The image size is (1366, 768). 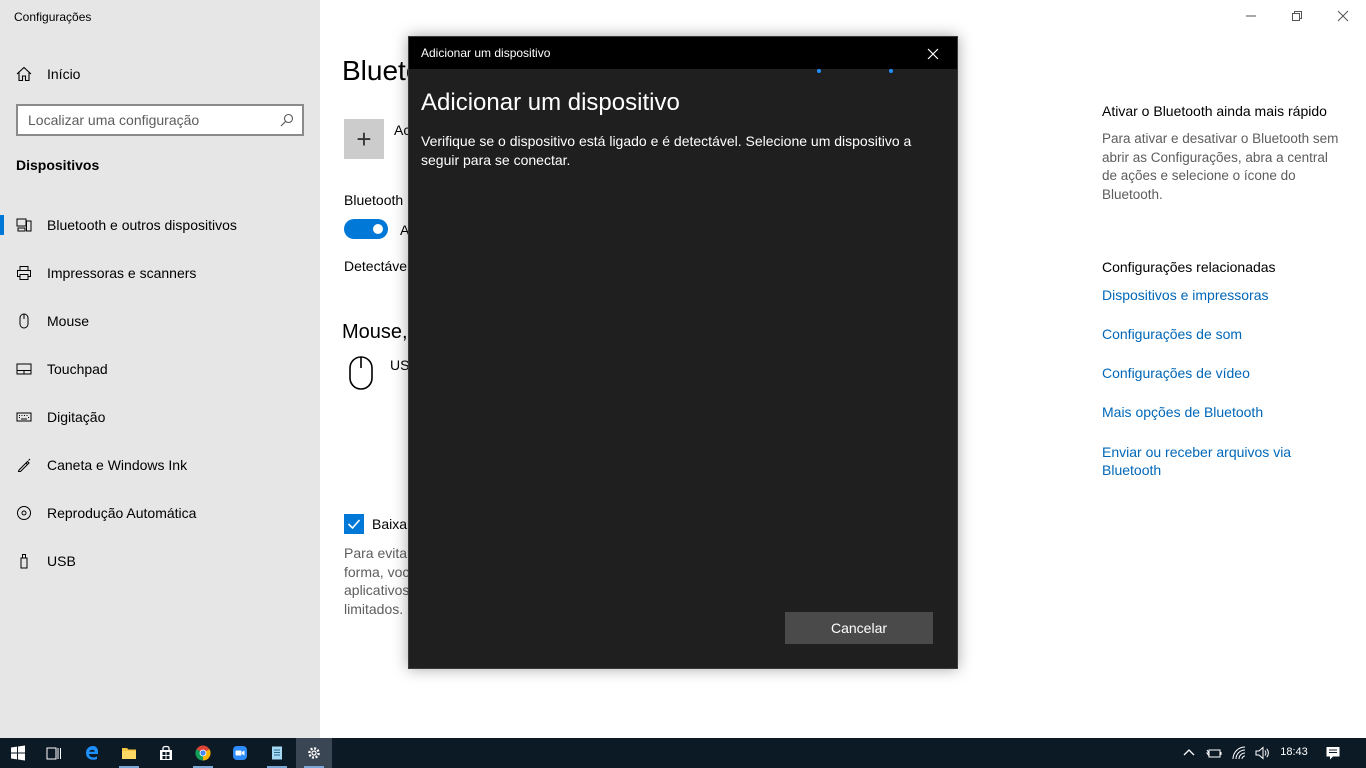 I want to click on keyboard-icon, so click(x=24, y=417).